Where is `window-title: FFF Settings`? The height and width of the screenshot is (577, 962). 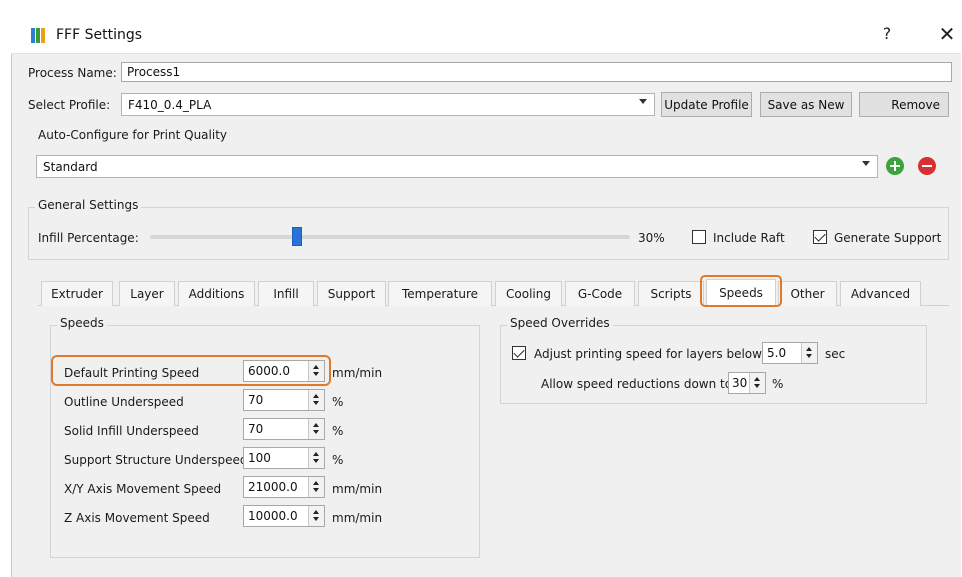
window-title: FFF Settings is located at coordinates (99, 35).